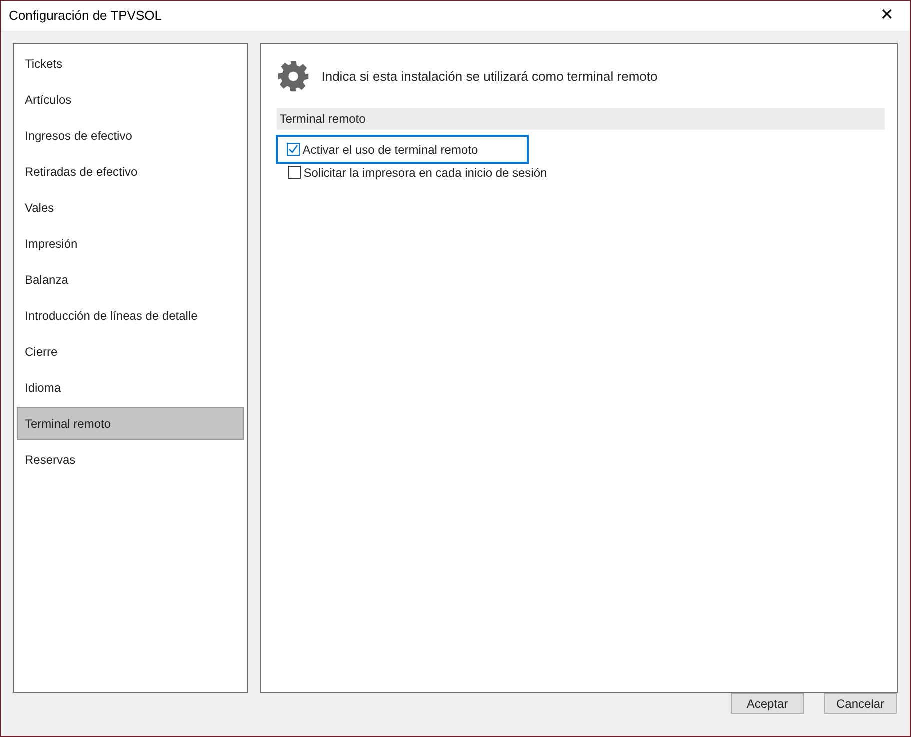 The height and width of the screenshot is (737, 911). What do you see at coordinates (130, 99) in the screenshot?
I see `sidebar-item: Artículos` at bounding box center [130, 99].